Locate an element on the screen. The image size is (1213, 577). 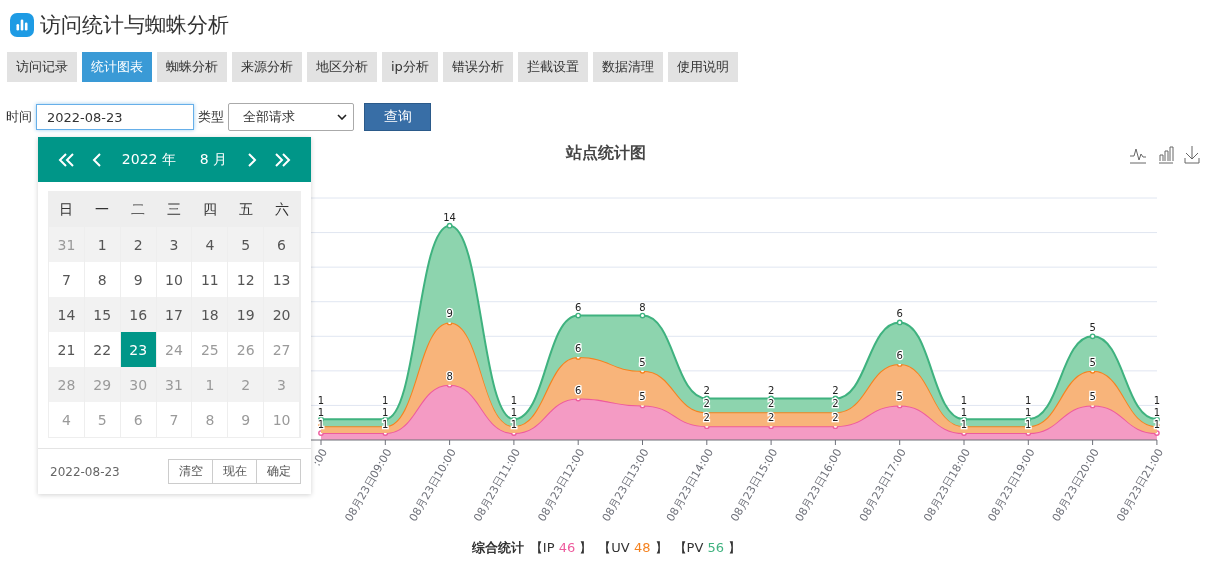
selected-date: 2022-08-23 is located at coordinates (85, 471).